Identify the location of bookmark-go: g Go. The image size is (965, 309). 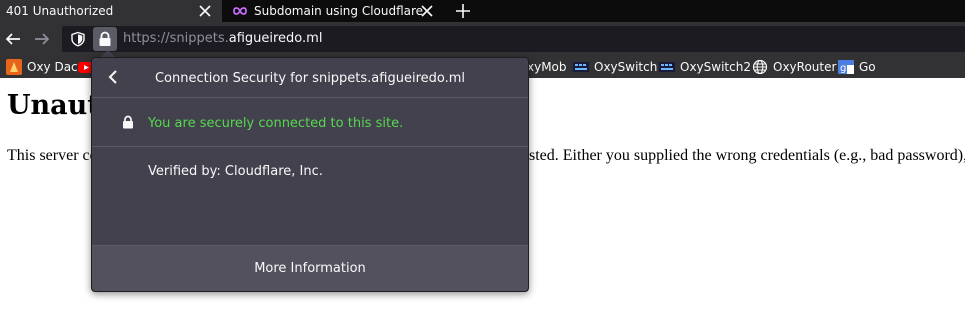
(857, 67).